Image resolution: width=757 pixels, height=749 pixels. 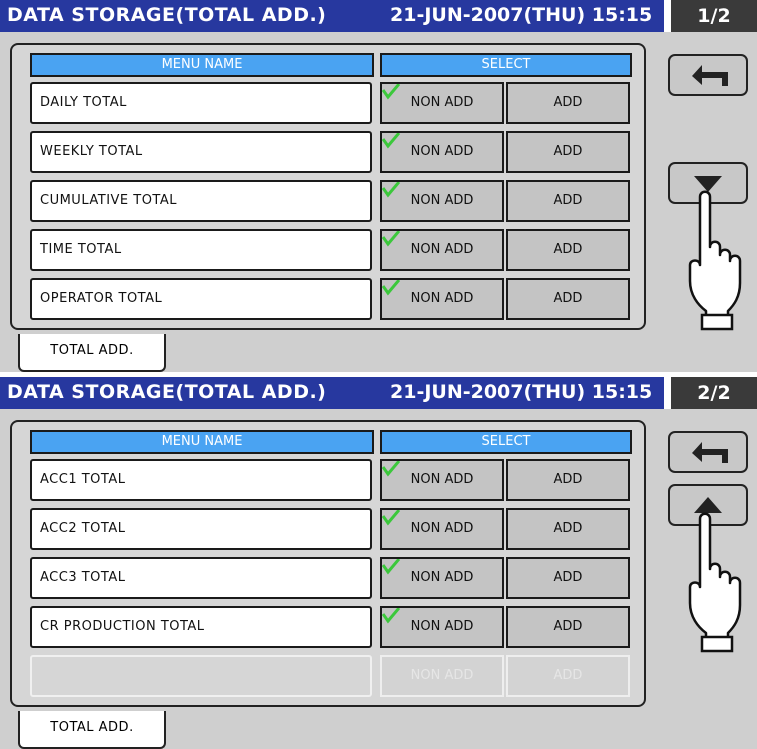 I want to click on menu-name-cell: ACC2 TOTAL, so click(x=201, y=529).